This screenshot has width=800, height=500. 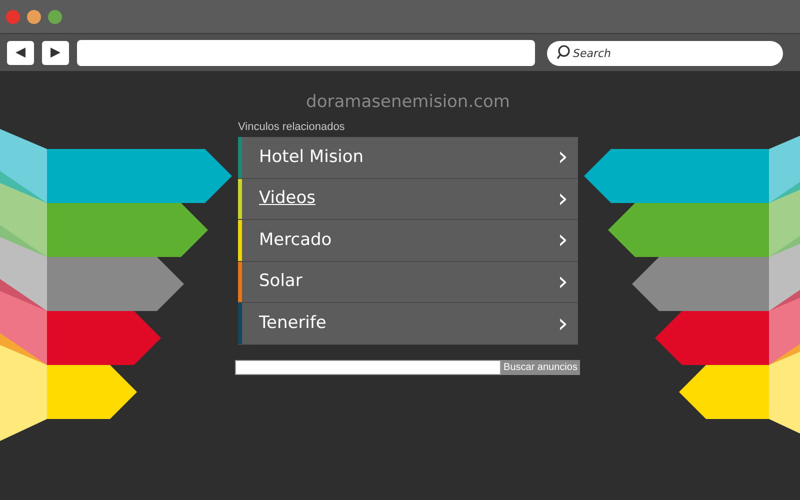 I want to click on section-heading: Vinculos relacionados, so click(x=292, y=127).